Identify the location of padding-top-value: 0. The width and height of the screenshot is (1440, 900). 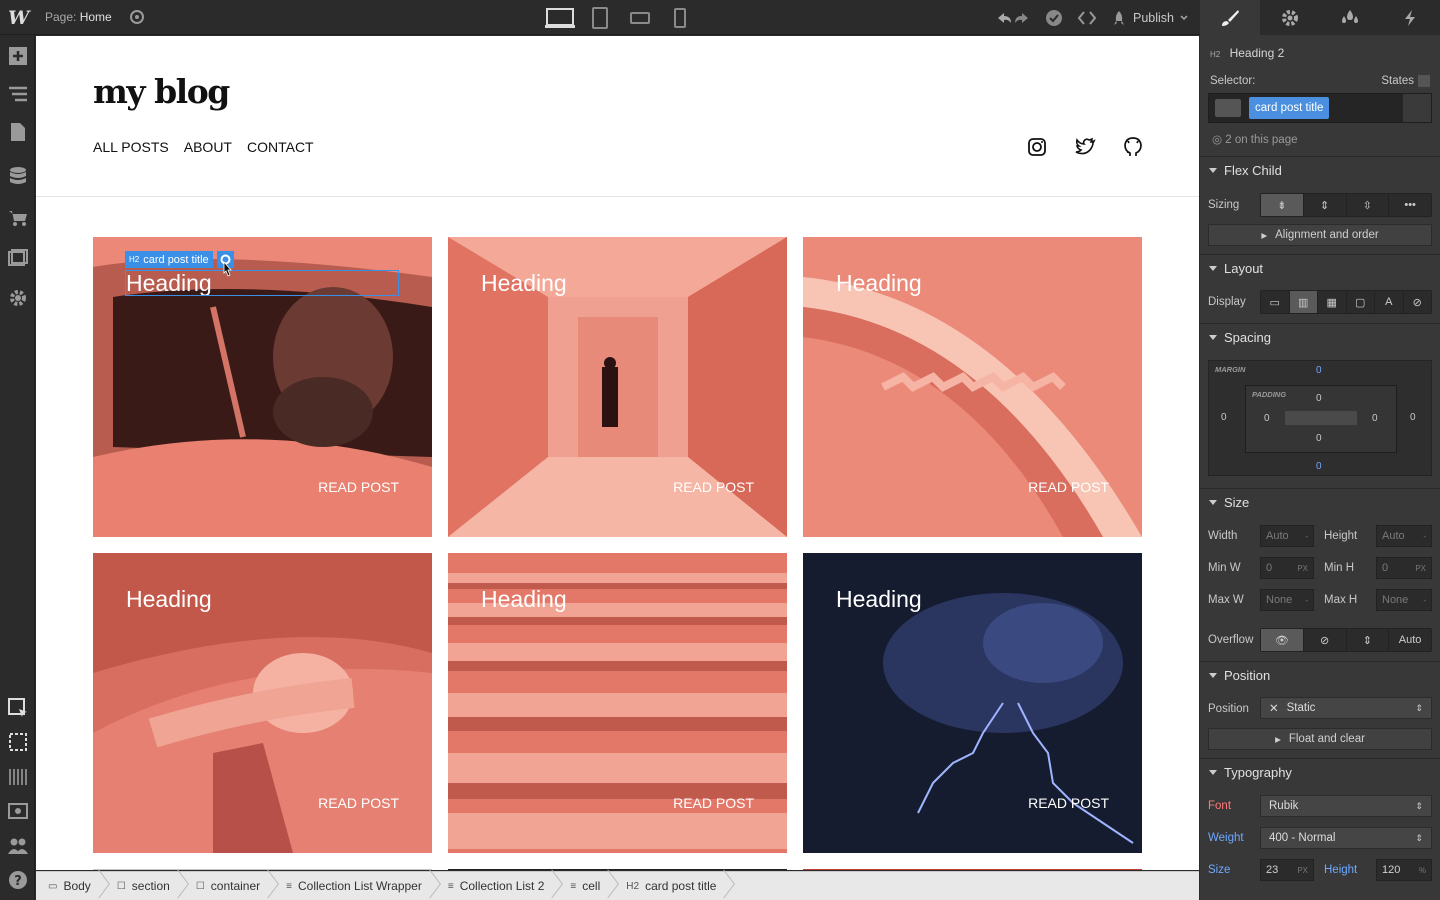
(1319, 398).